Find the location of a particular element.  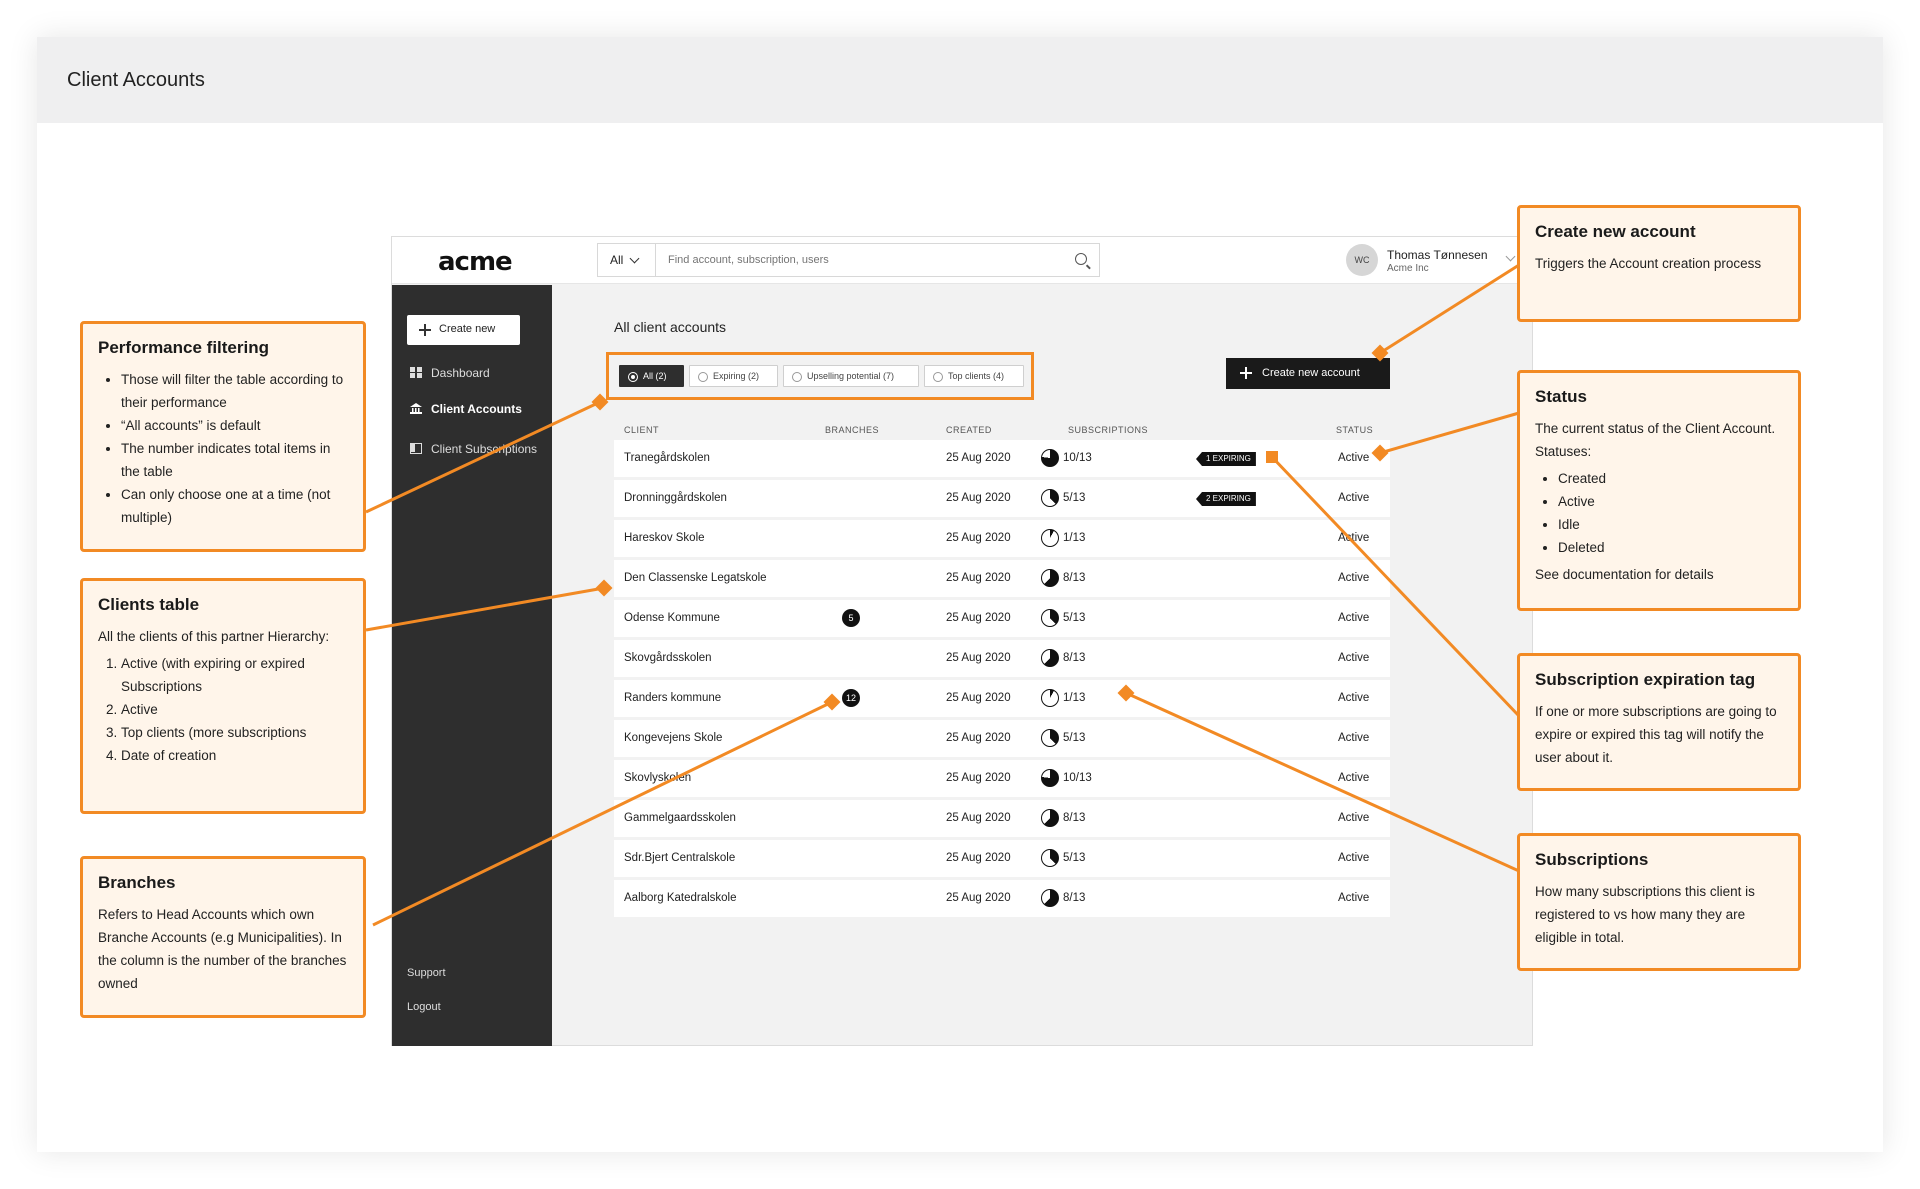

callout-title: Branches is located at coordinates (137, 882).